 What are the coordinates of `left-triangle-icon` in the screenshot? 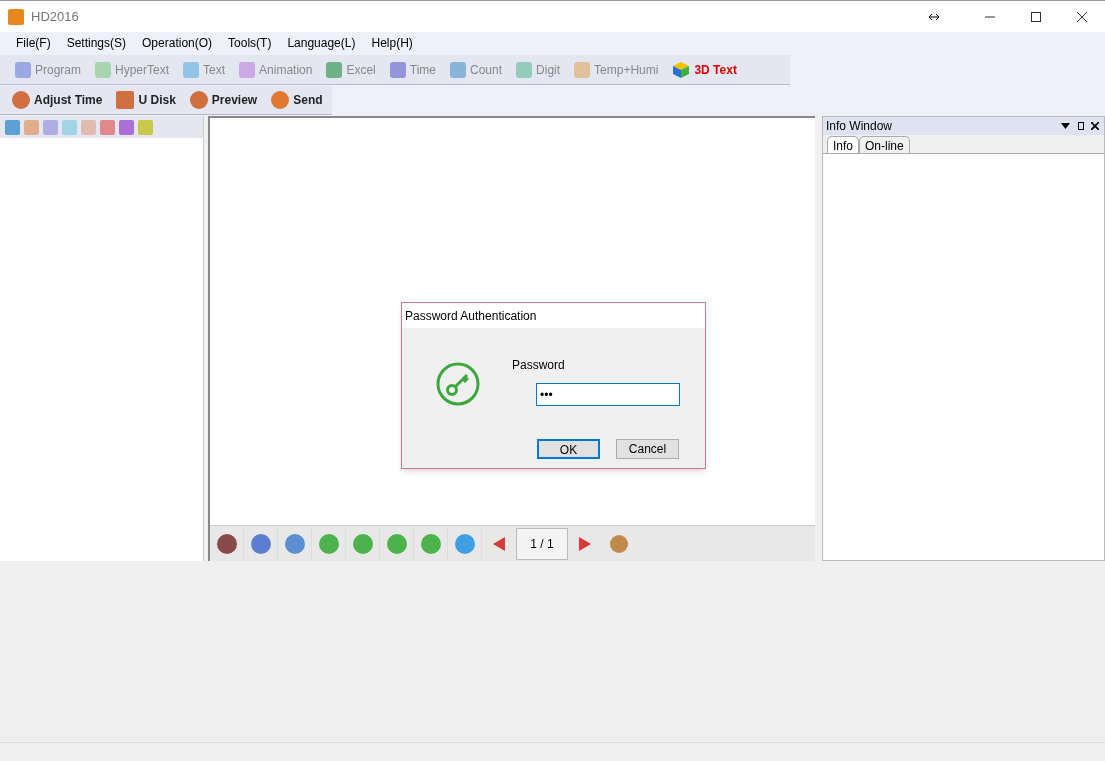 It's located at (499, 543).